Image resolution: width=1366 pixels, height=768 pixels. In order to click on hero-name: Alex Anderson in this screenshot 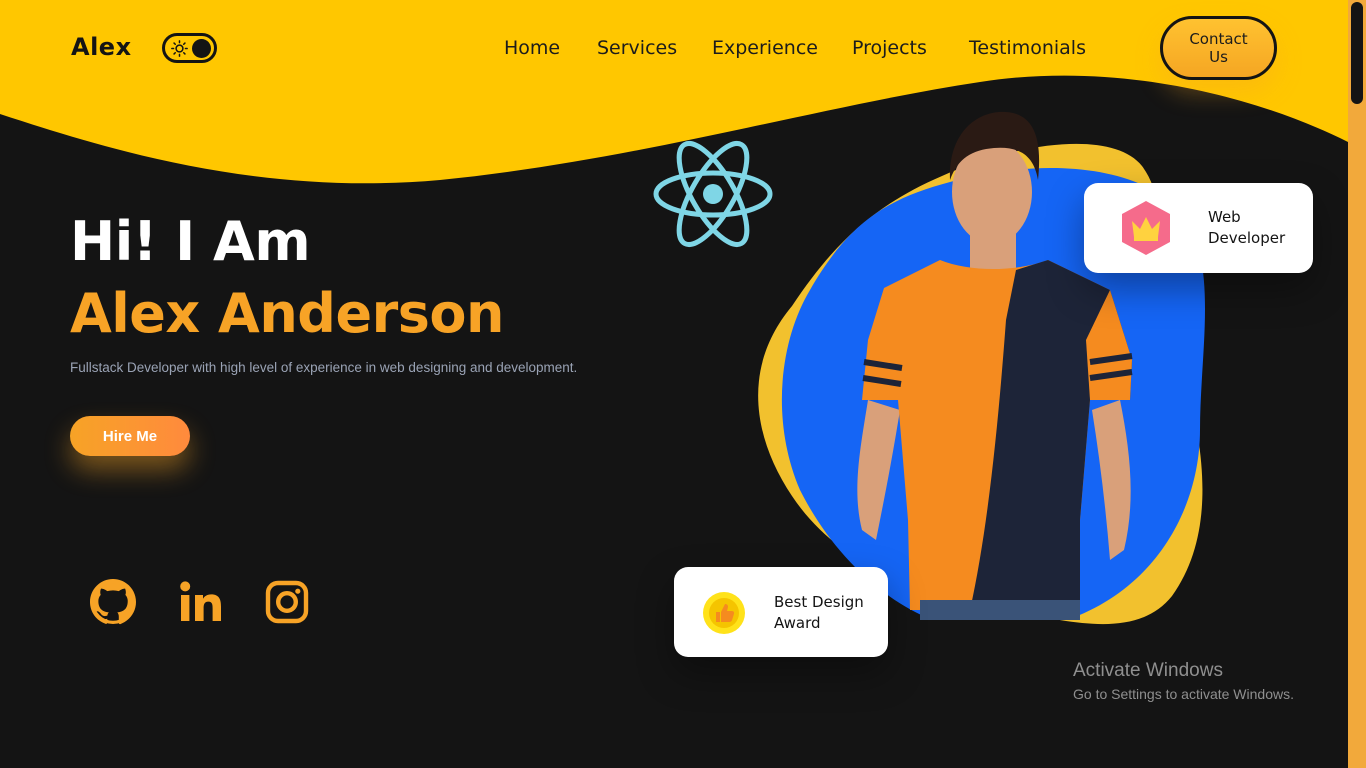, I will do `click(287, 313)`.